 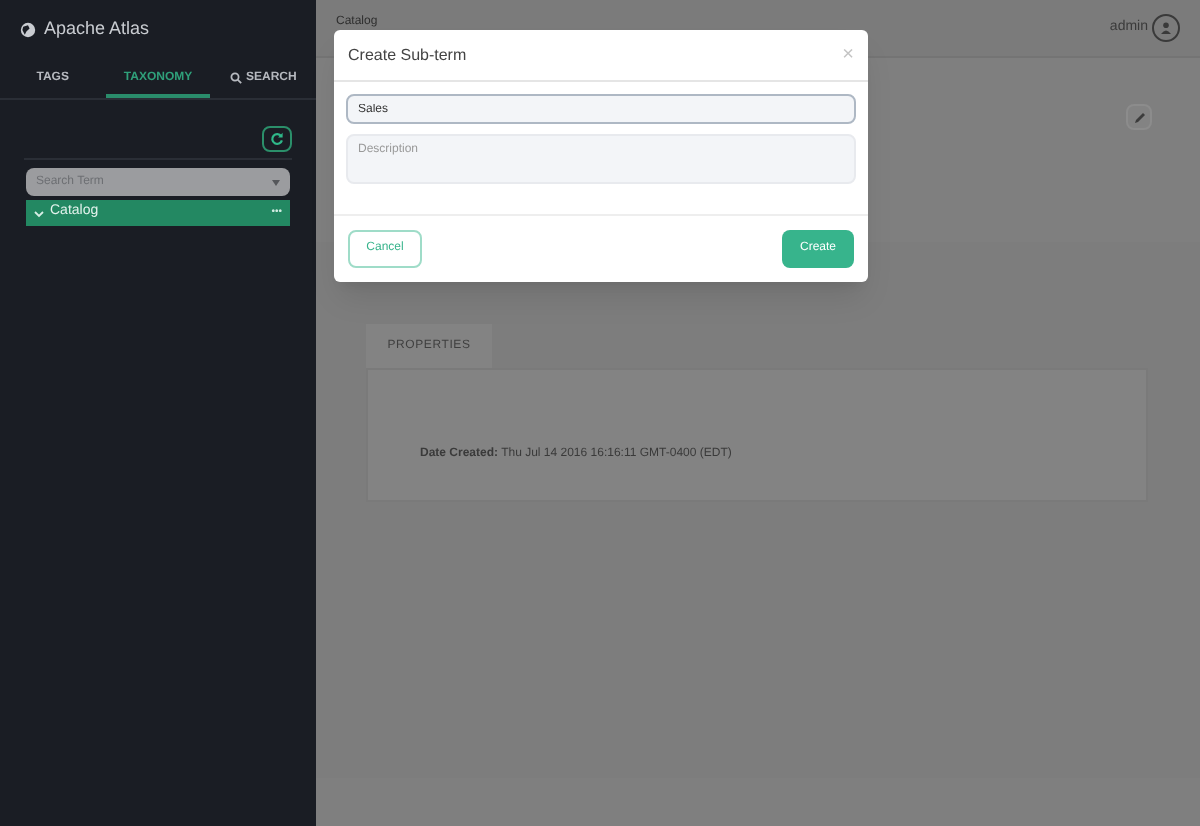 What do you see at coordinates (848, 55) in the screenshot?
I see `close-button: ×` at bounding box center [848, 55].